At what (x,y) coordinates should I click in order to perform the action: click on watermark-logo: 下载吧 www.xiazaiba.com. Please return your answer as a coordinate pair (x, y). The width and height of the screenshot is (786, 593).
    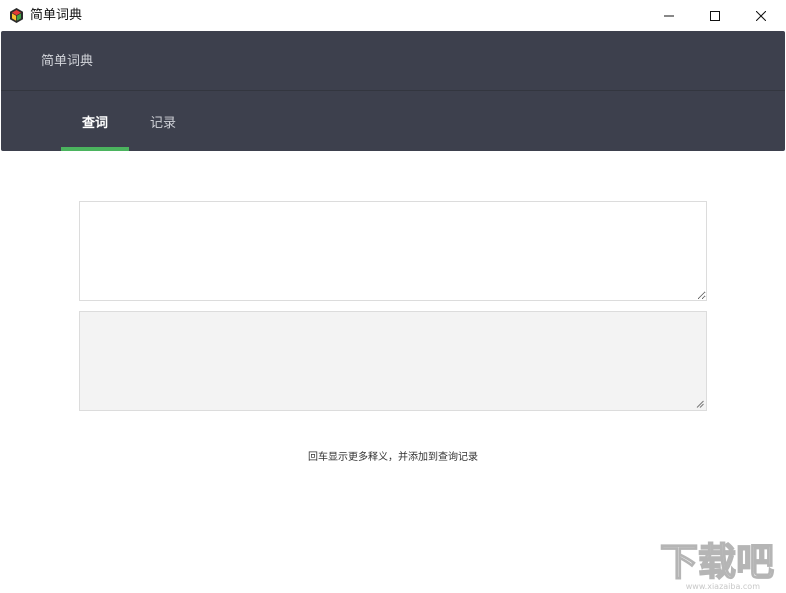
    Looking at the image, I should click on (717, 565).